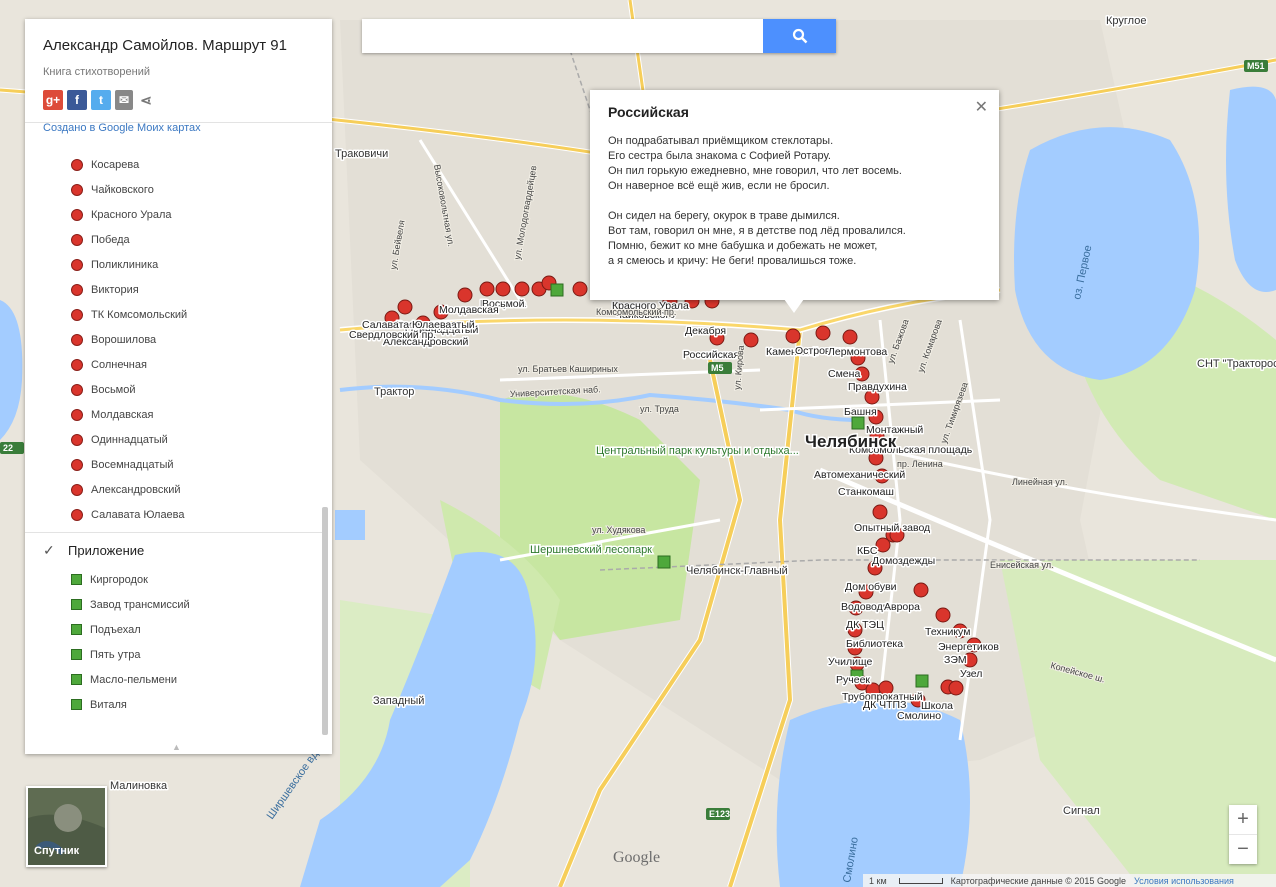 This screenshot has height=887, width=1276. I want to click on appendix-label: Киргородок, so click(119, 579).